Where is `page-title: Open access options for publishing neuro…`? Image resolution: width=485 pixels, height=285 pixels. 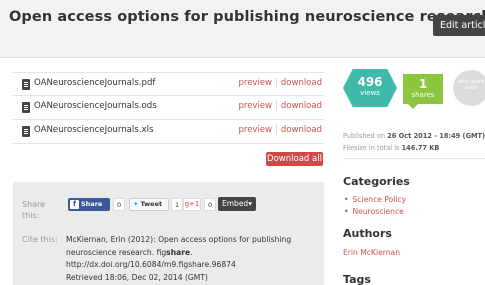 page-title: Open access options for publishing neuro… is located at coordinates (247, 17).